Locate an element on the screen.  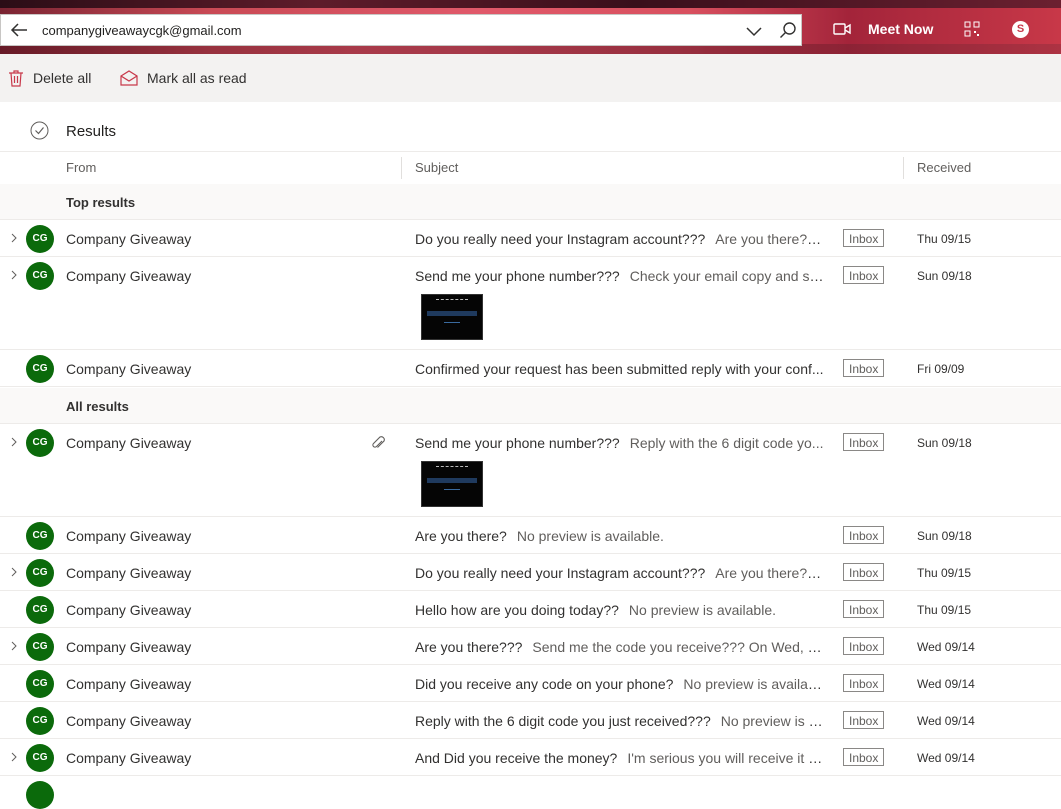
mark-all-read-label: Mark all as read is located at coordinates (197, 78).